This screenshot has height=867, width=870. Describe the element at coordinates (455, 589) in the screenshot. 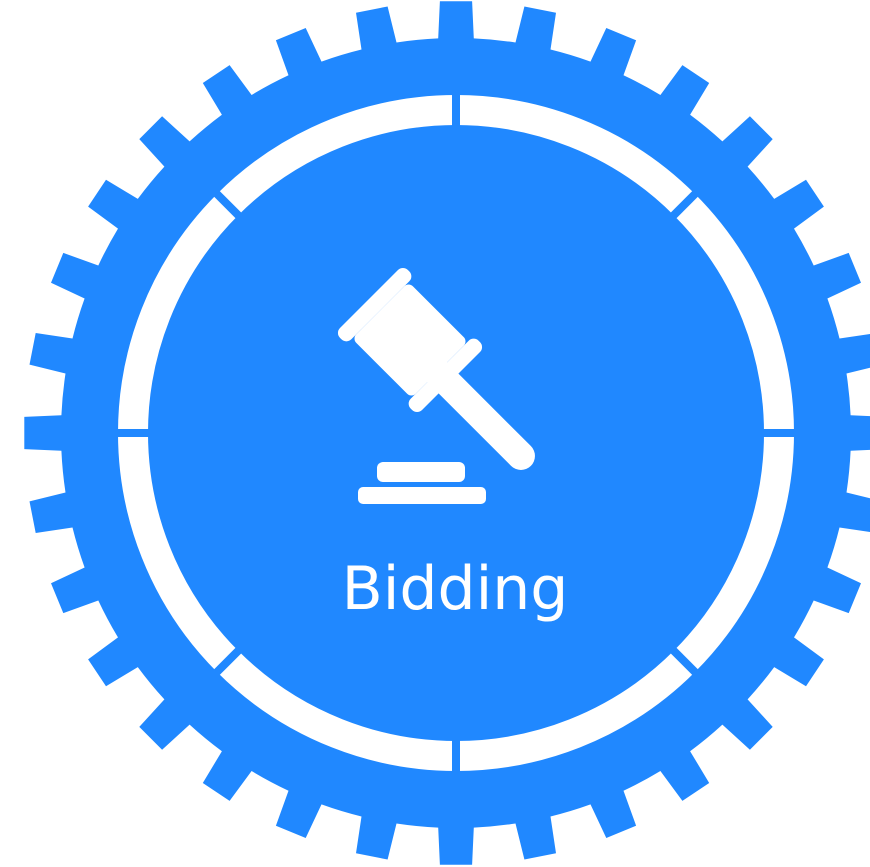

I see `badge-label: Bidding` at that location.